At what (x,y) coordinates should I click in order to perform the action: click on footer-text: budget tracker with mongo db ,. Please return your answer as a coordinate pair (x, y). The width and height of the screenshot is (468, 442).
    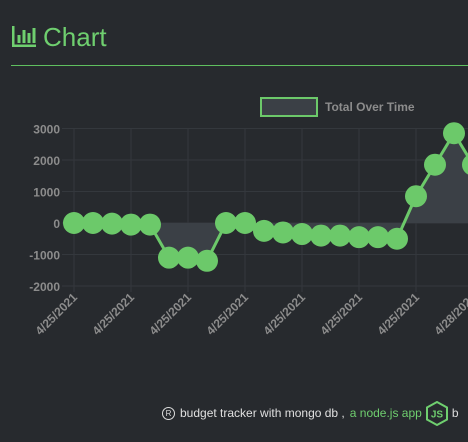
    Looking at the image, I should click on (262, 413).